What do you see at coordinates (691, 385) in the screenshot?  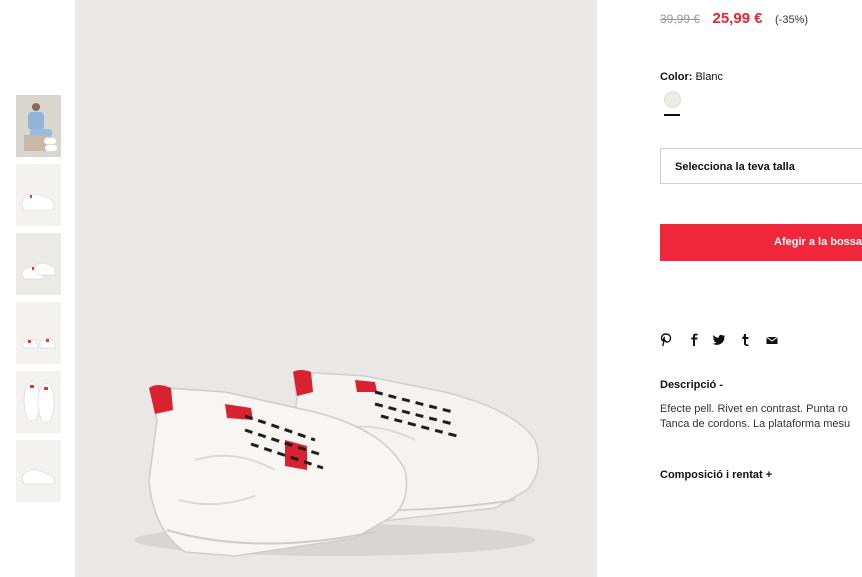 I see `description-toggle: Descripció -` at bounding box center [691, 385].